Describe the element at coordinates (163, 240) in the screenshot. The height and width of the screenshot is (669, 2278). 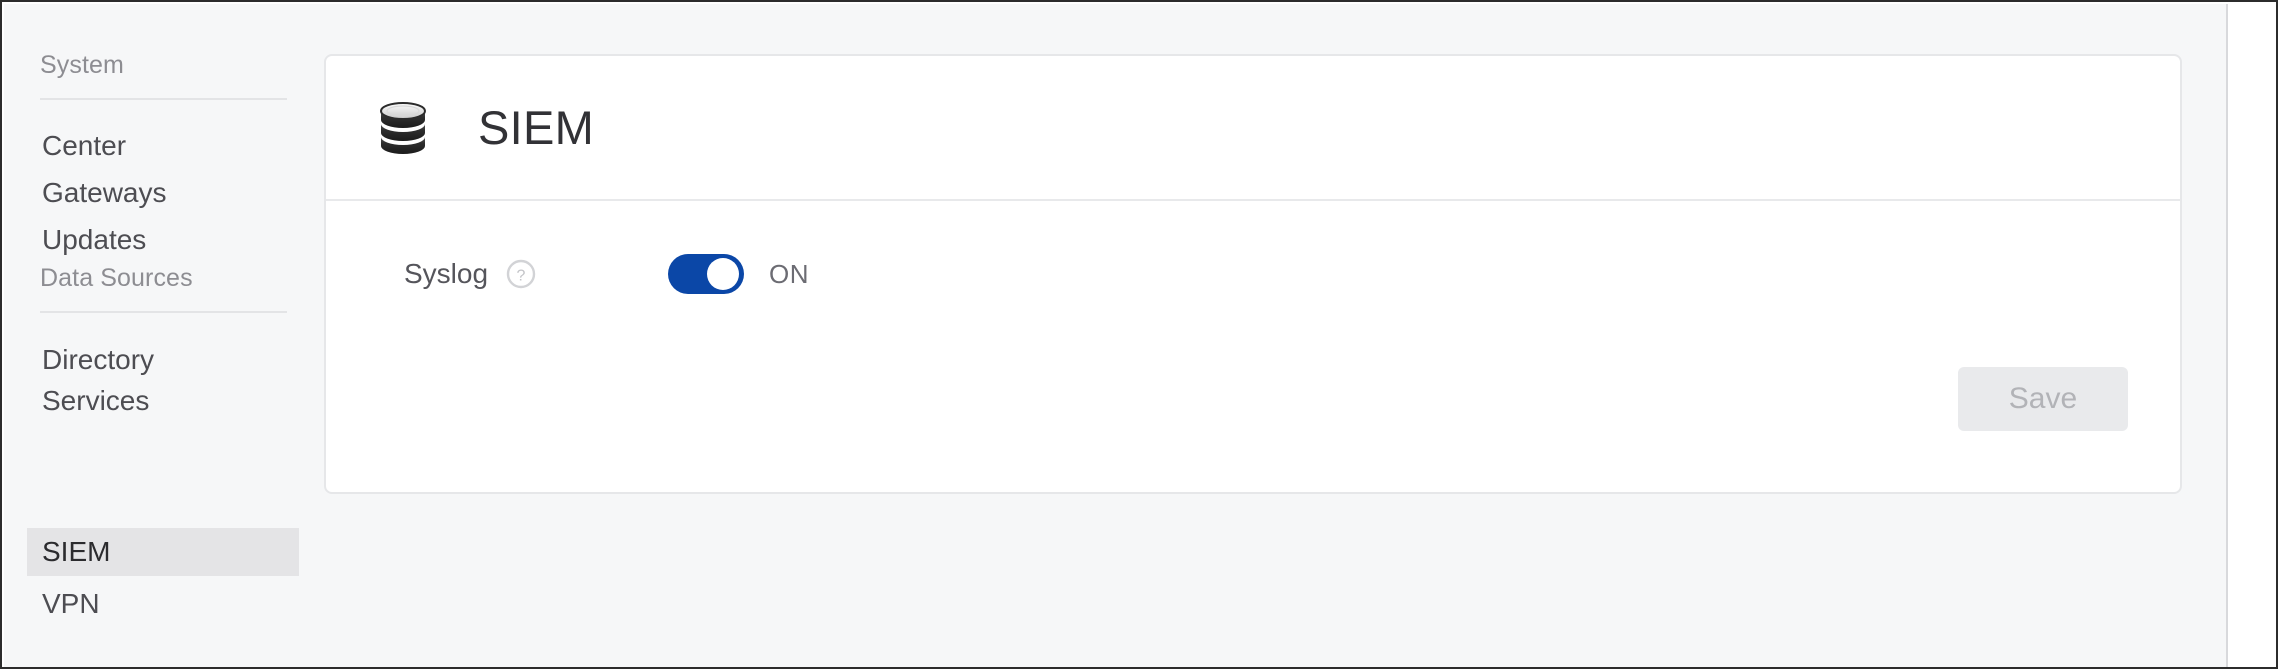
I see `sidebar-item-updates: Updates` at that location.